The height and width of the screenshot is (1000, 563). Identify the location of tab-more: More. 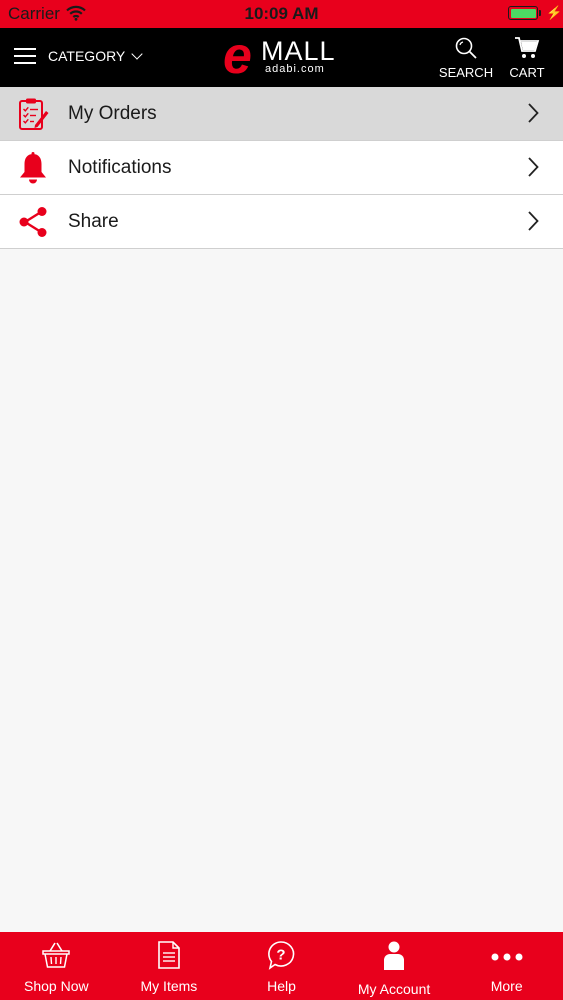
(506, 966).